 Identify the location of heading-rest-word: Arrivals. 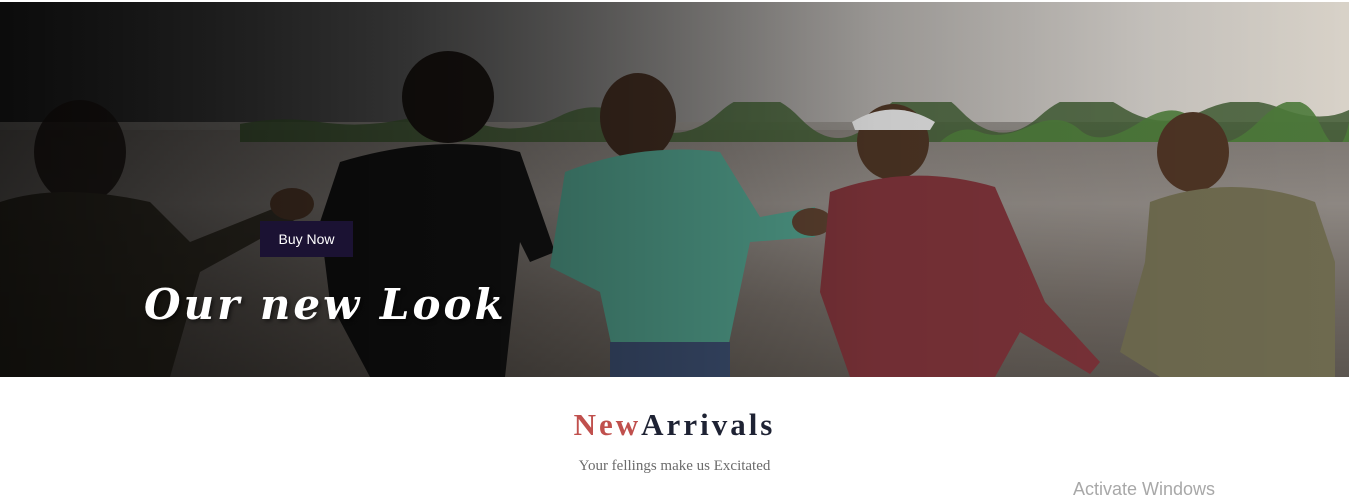
(708, 424).